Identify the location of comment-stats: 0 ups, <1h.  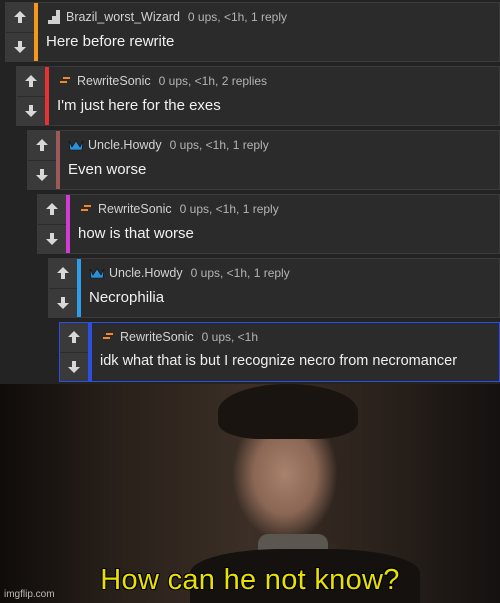
(230, 337).